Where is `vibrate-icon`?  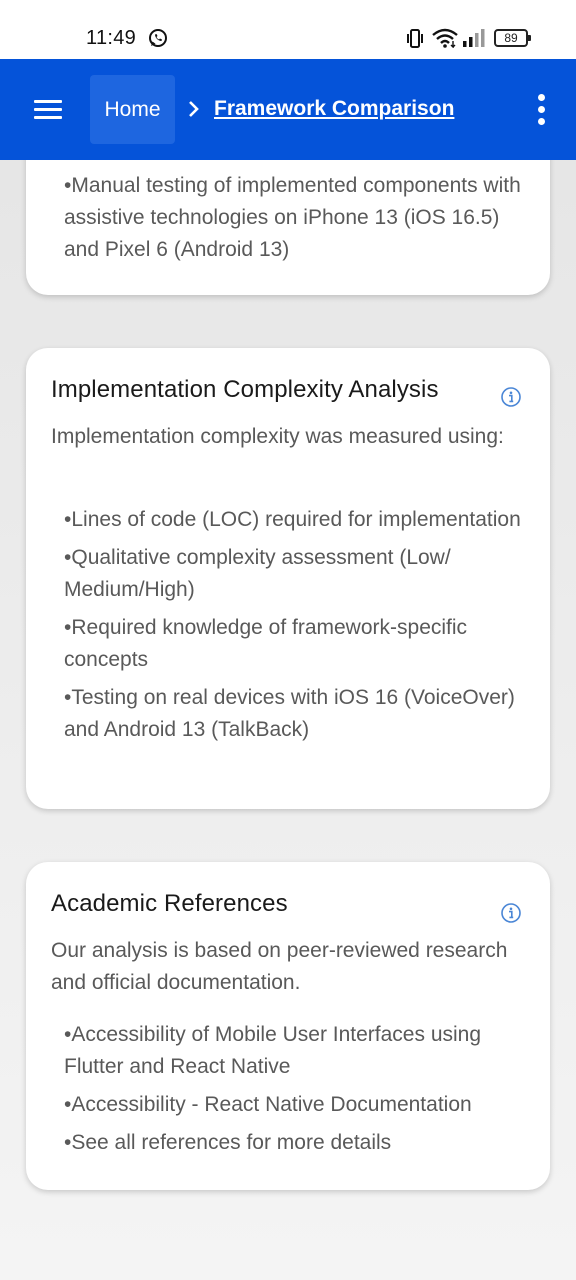 vibrate-icon is located at coordinates (415, 38).